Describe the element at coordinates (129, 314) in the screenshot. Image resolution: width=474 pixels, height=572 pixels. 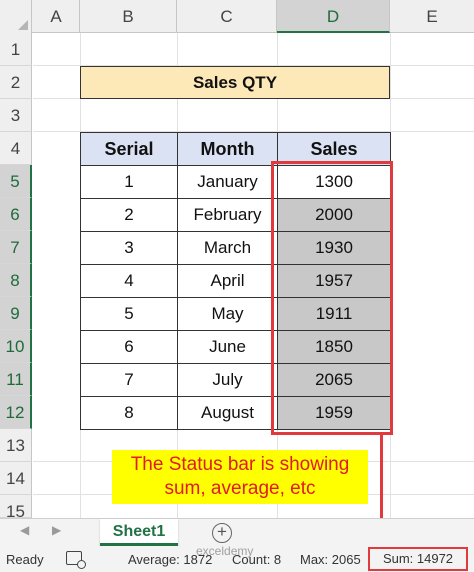
I see `serial-cell: 5` at that location.